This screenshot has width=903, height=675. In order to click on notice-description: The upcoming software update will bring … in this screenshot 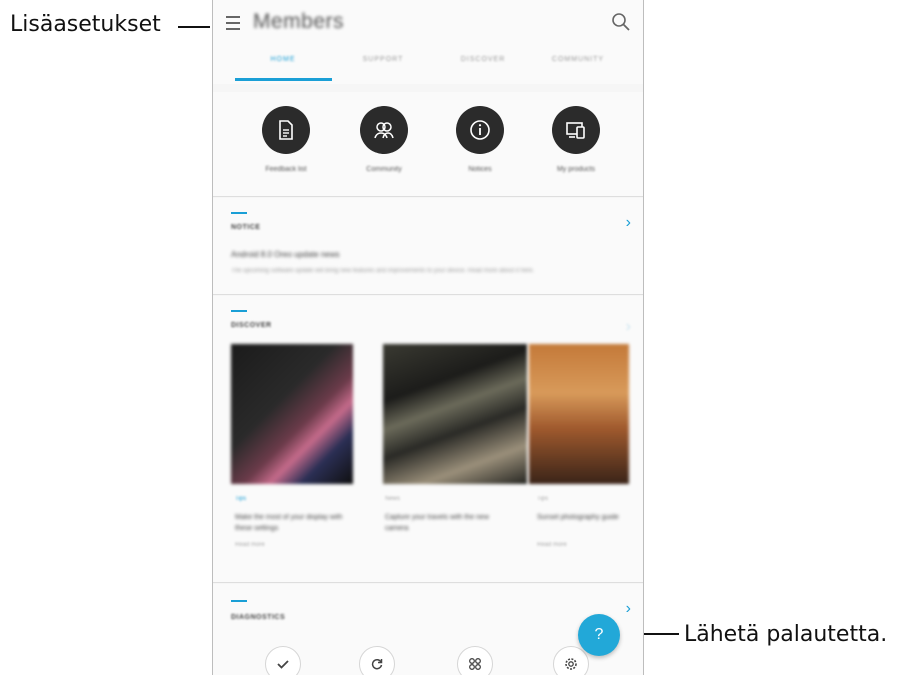, I will do `click(383, 271)`.